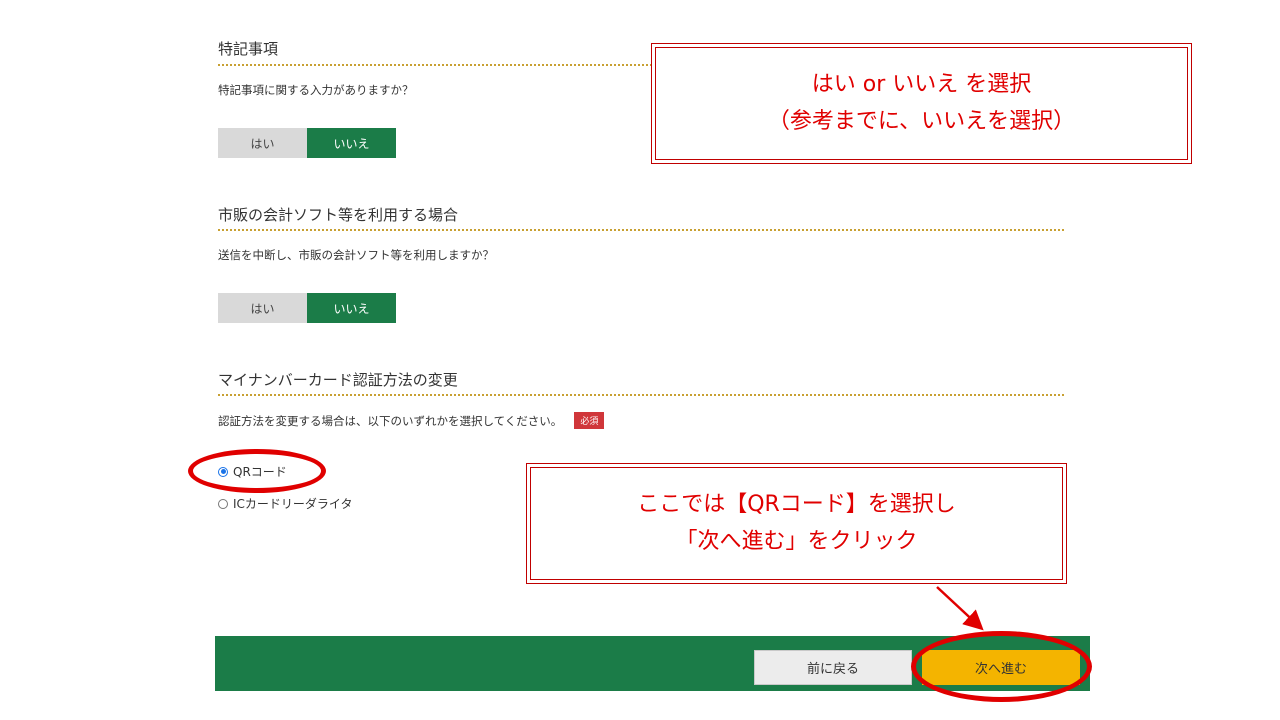 The image size is (1280, 720). Describe the element at coordinates (351, 143) in the screenshot. I see `special-notes-no-button: いいえ` at that location.